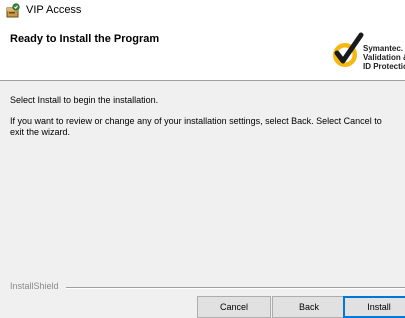  What do you see at coordinates (234, 307) in the screenshot?
I see `cancel-button: Cancel` at bounding box center [234, 307].